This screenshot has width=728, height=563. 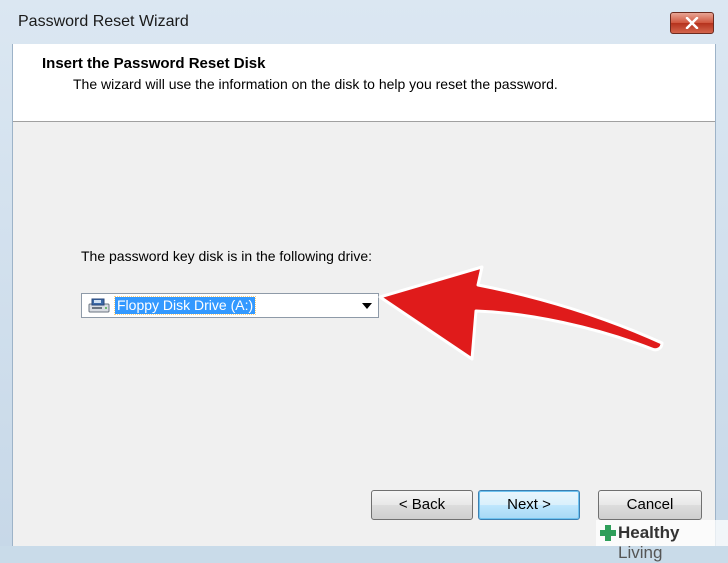 I want to click on watermark-brand-bold: Healthy, so click(x=649, y=532).